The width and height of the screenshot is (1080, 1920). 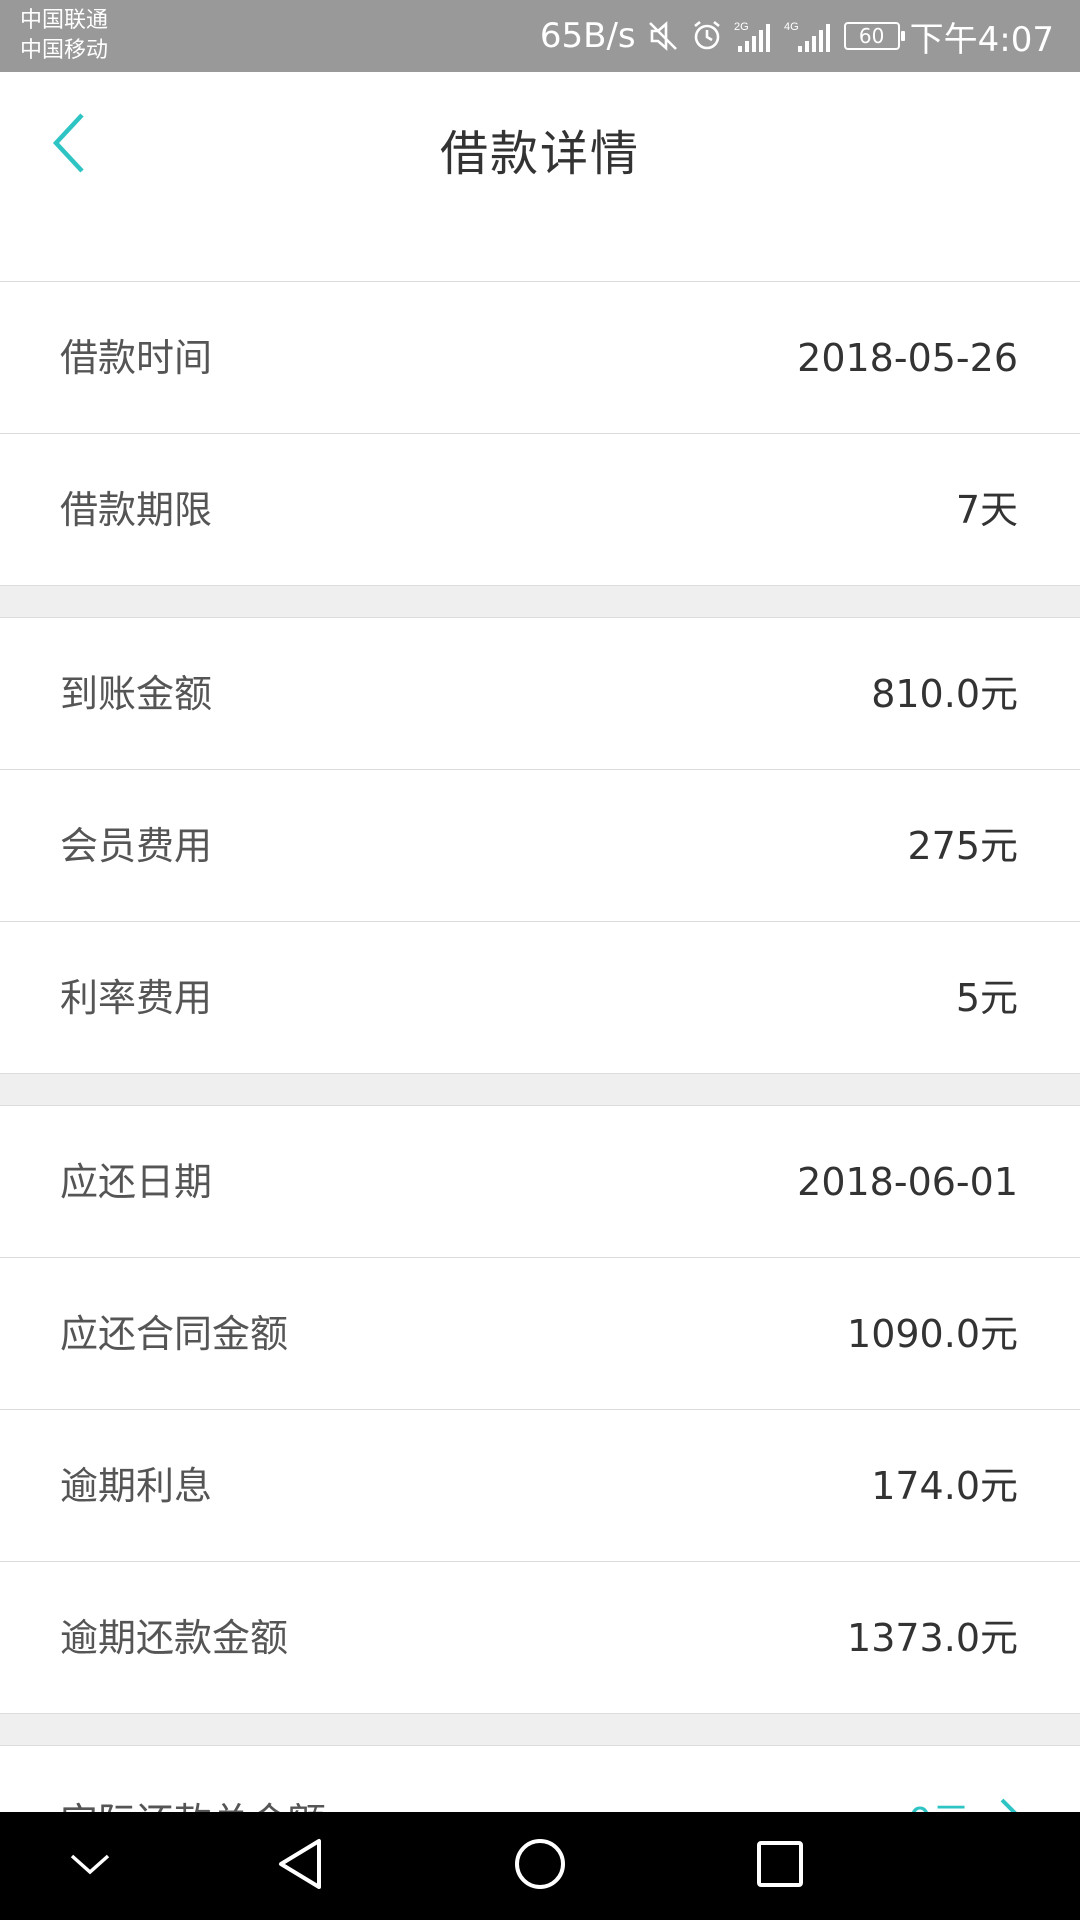 I want to click on row-value: 1090.0元, so click(x=932, y=1334).